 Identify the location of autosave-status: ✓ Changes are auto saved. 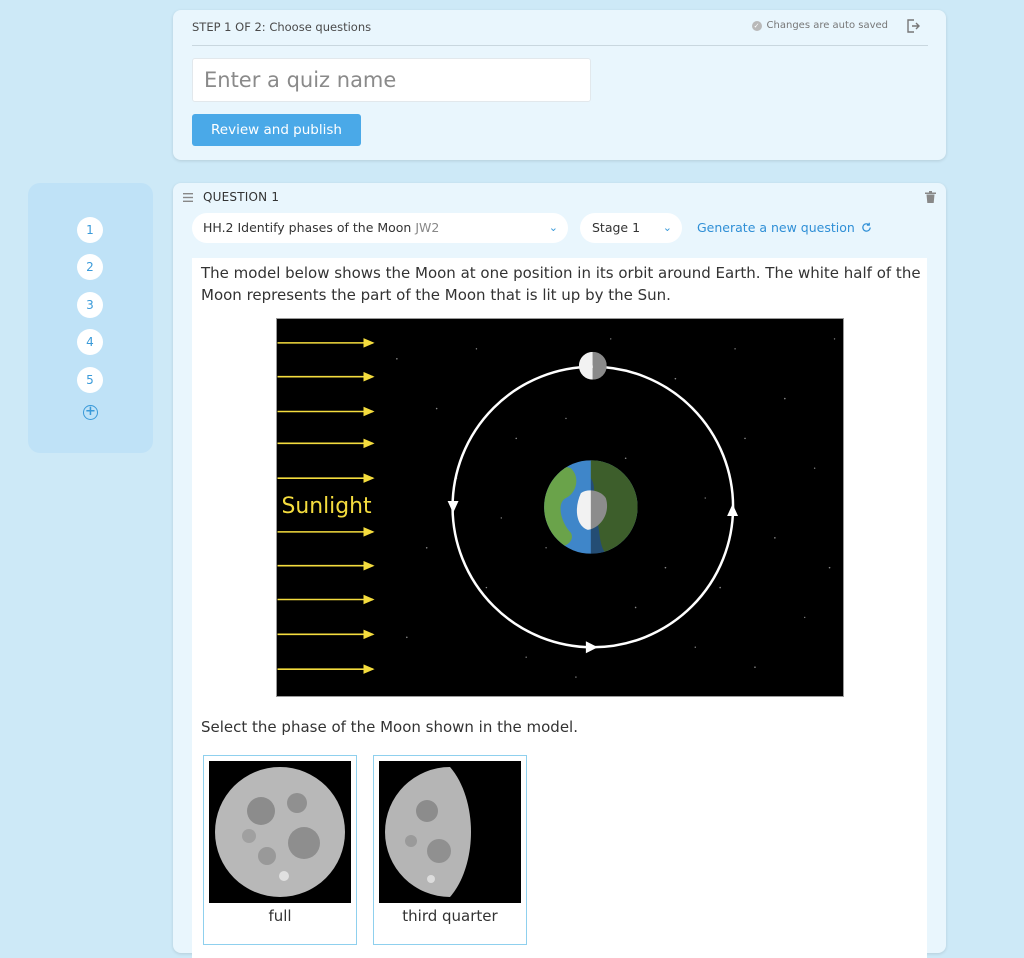
(819, 25).